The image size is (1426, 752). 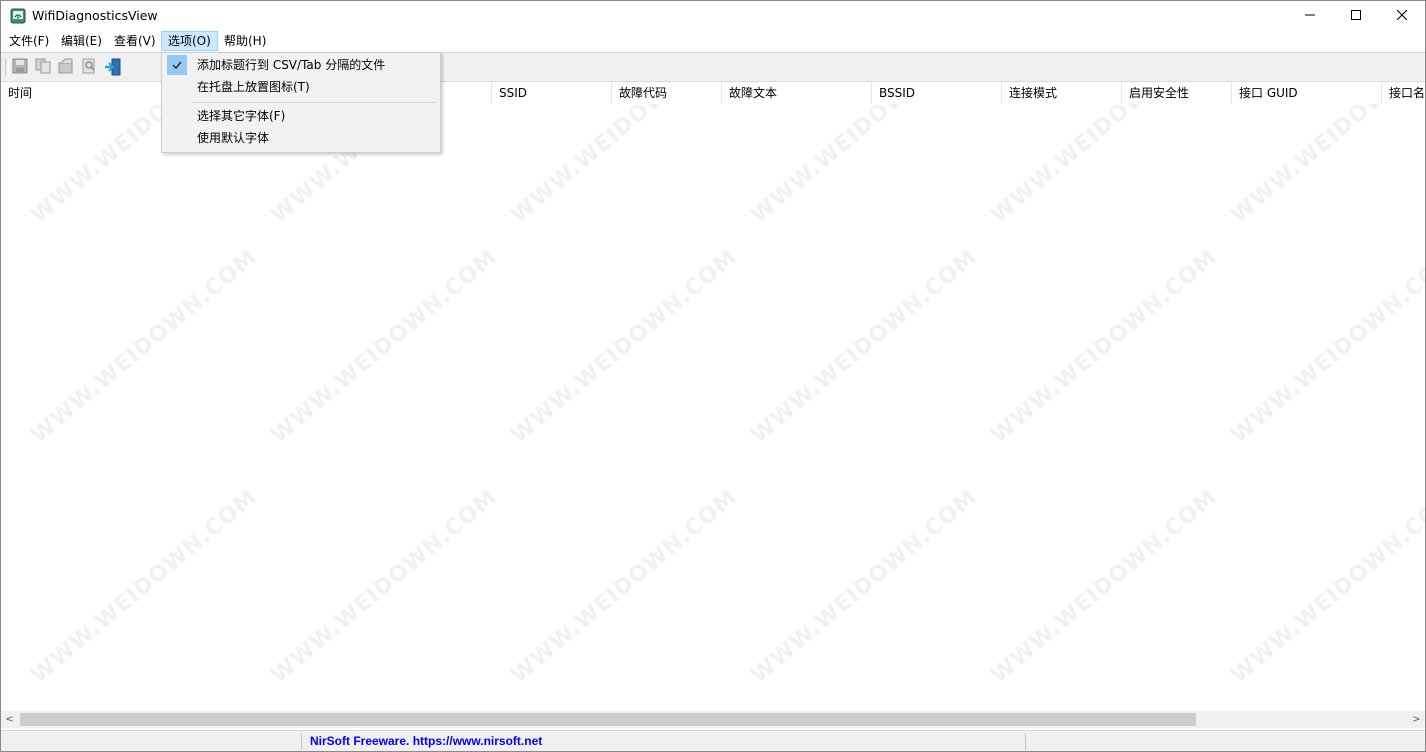 What do you see at coordinates (245, 41) in the screenshot?
I see `menu-help: 帮助(H)` at bounding box center [245, 41].